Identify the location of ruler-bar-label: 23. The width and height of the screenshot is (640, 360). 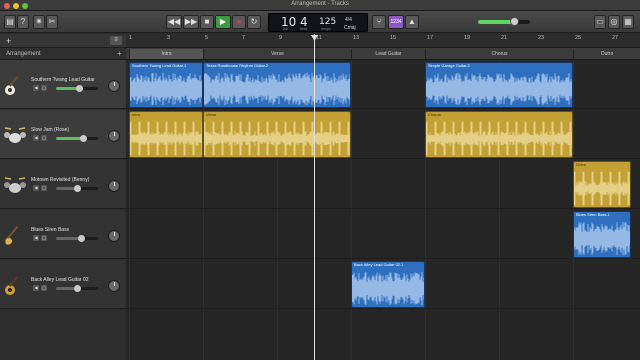
(541, 38).